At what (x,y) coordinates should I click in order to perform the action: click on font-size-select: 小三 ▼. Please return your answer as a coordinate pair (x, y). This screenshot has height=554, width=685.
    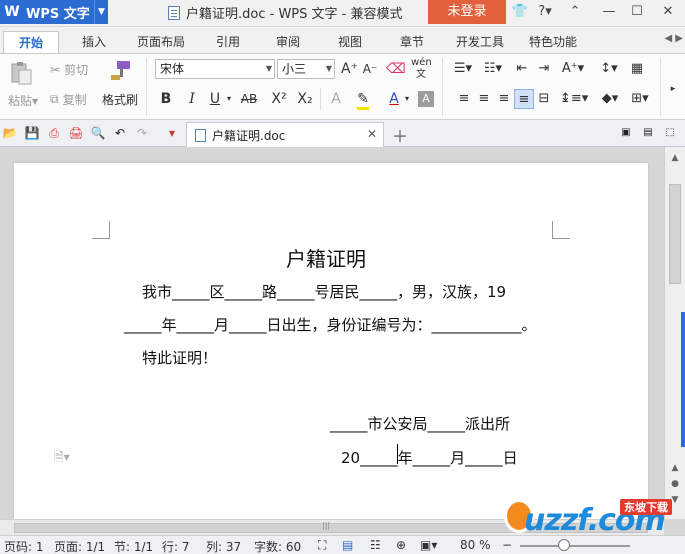
    Looking at the image, I should click on (306, 69).